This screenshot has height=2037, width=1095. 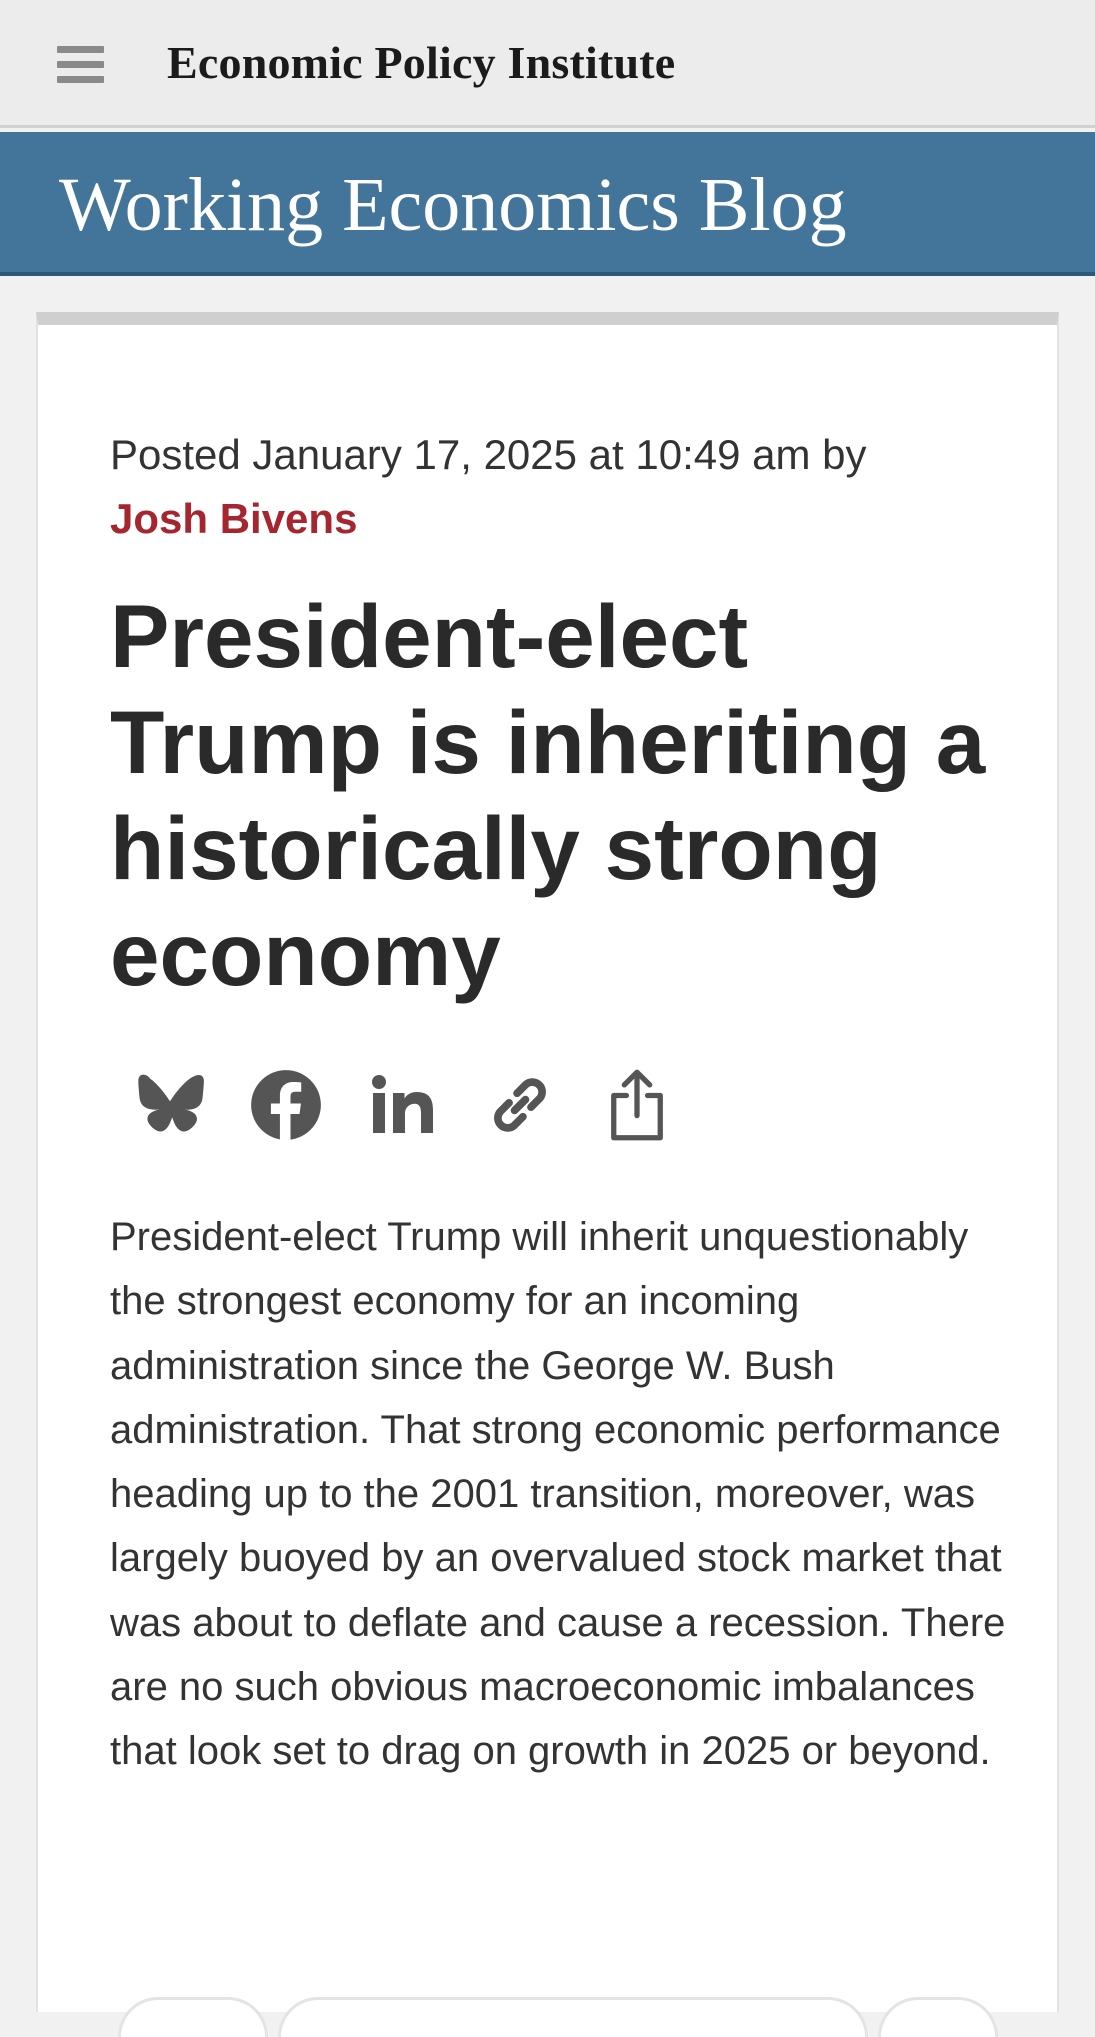 What do you see at coordinates (637, 1105) in the screenshot?
I see `share-icon` at bounding box center [637, 1105].